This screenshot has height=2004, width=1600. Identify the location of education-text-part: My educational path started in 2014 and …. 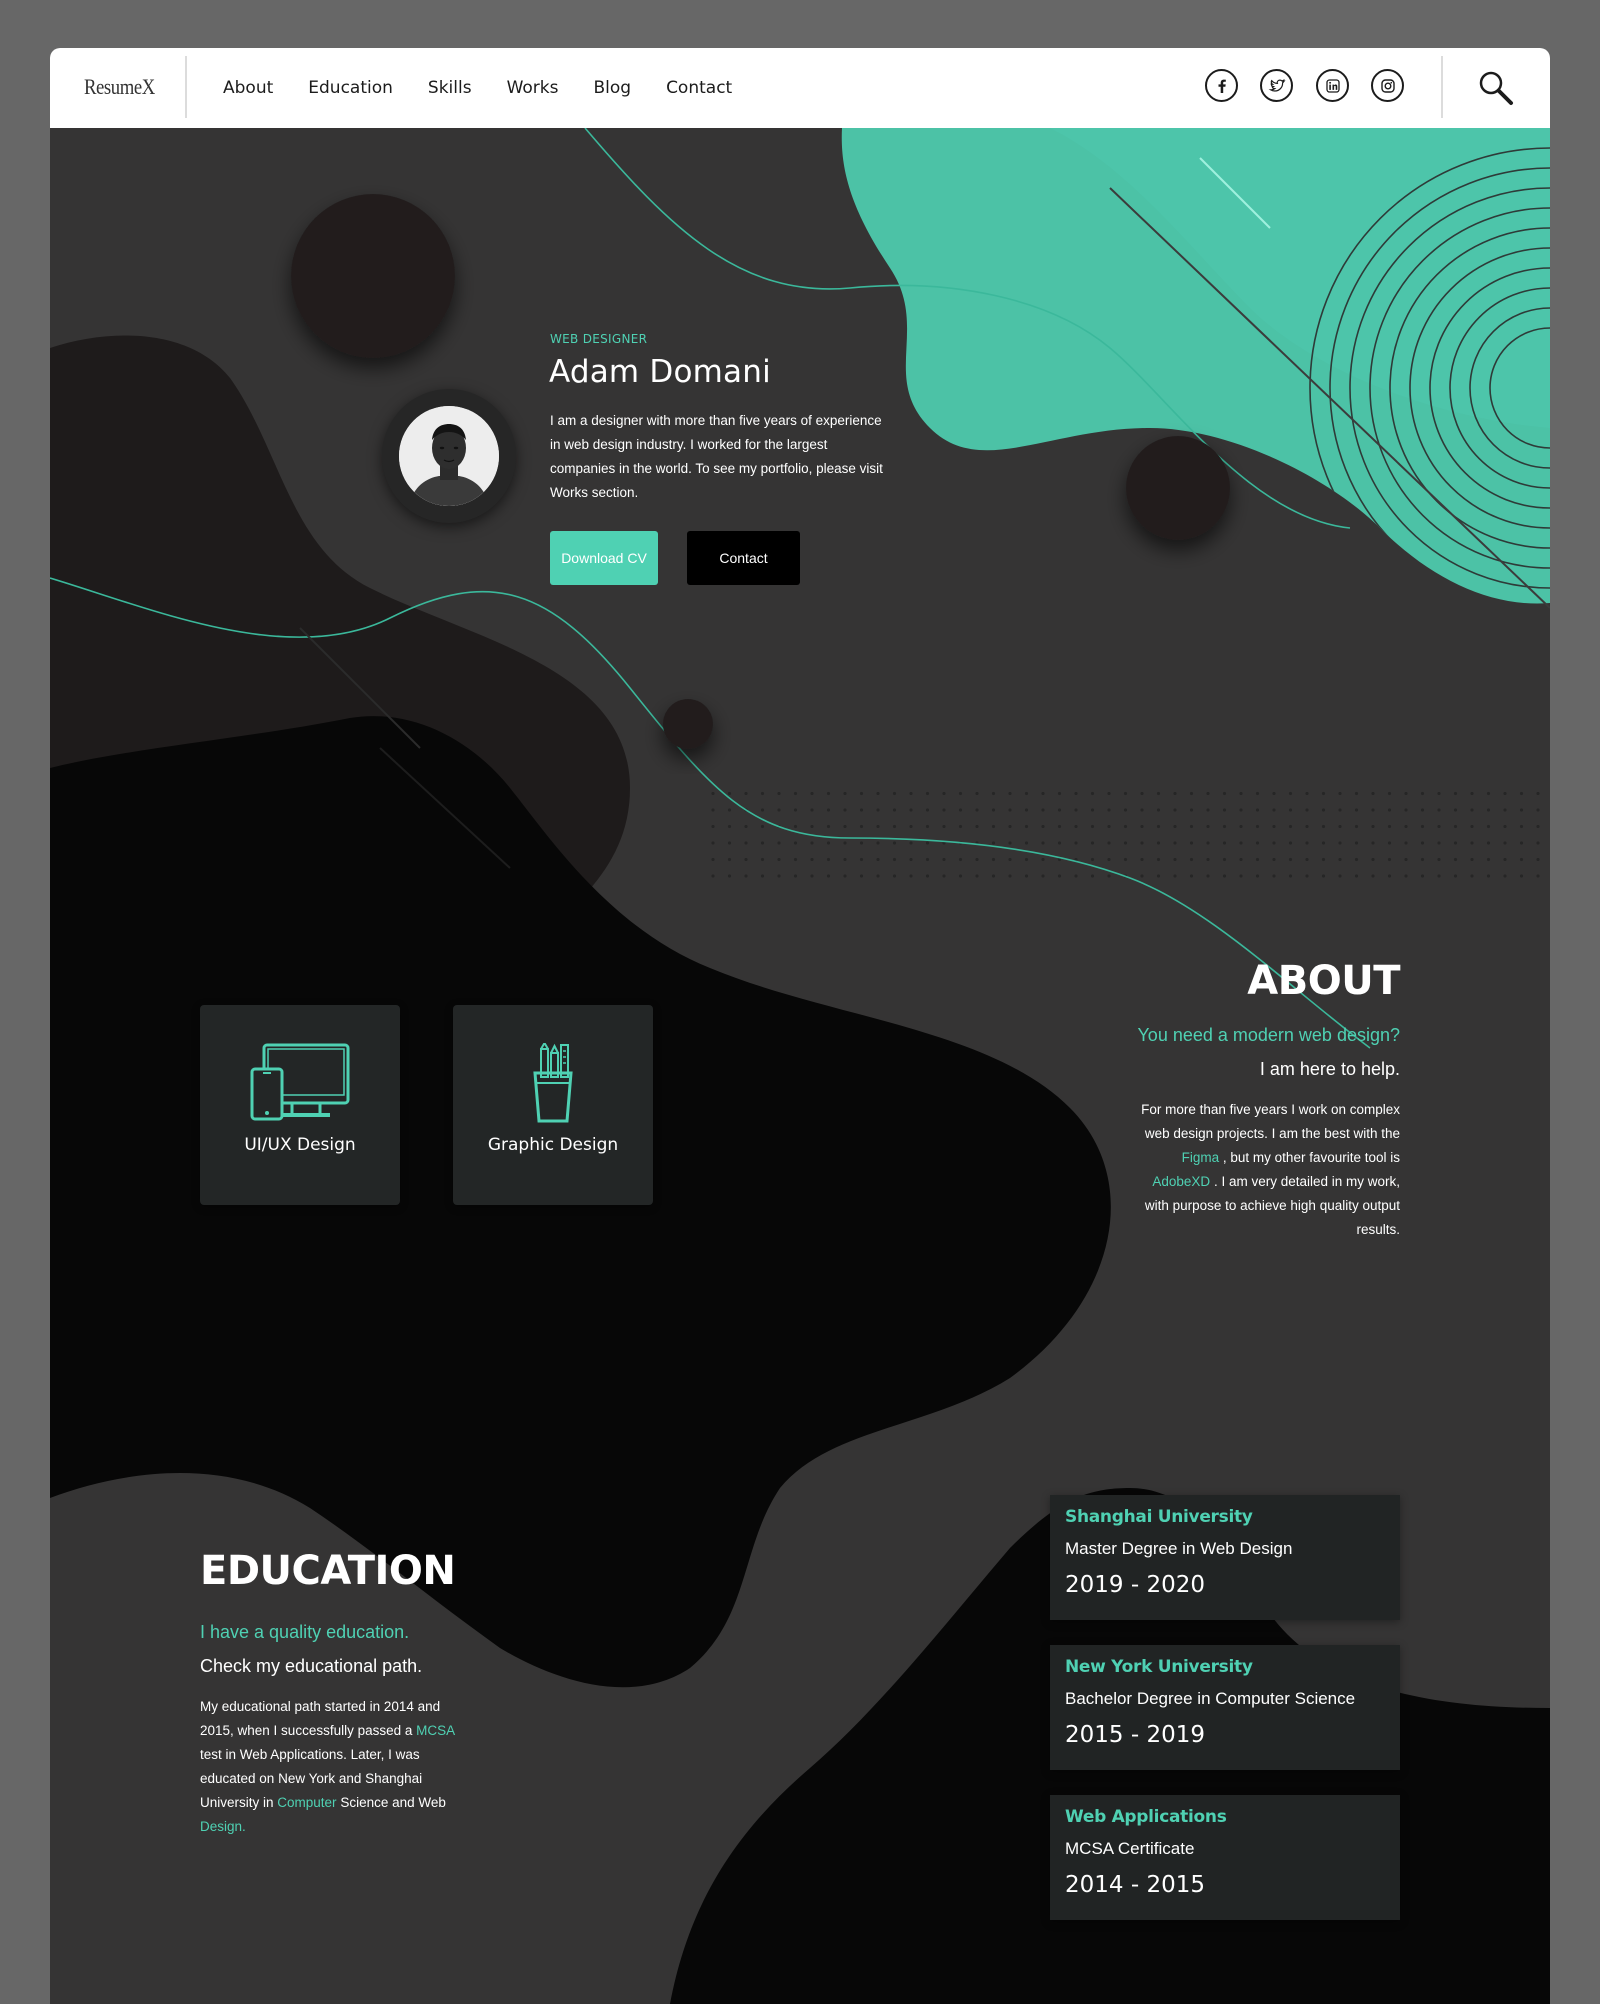
(320, 1718).